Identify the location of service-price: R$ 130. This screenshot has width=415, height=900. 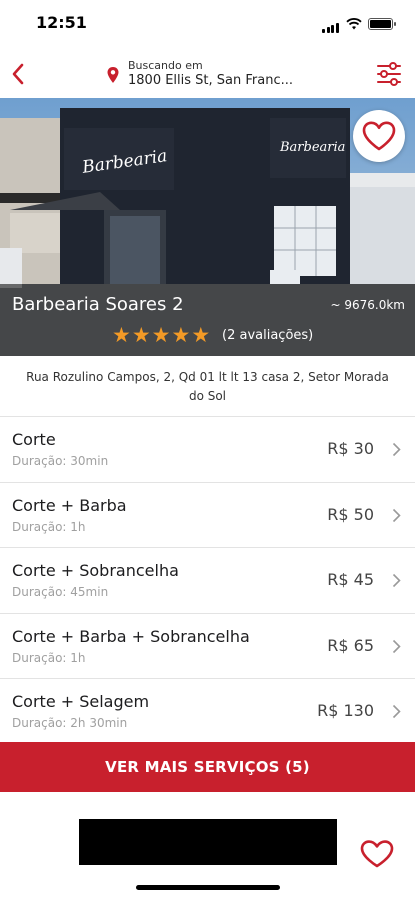
(345, 710).